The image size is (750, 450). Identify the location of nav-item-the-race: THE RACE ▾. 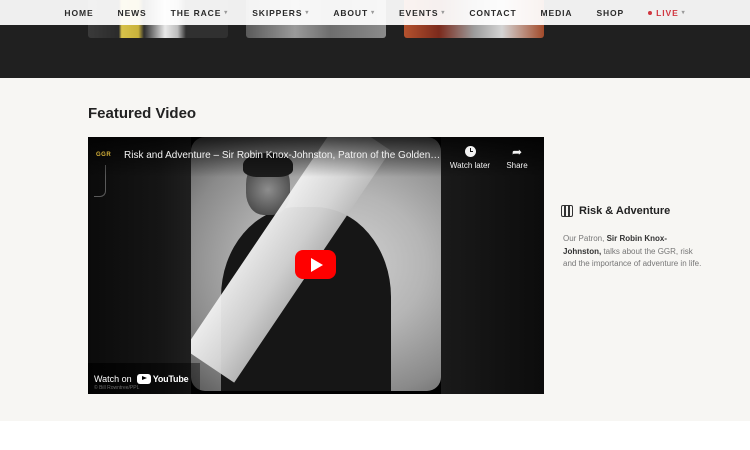
(200, 13).